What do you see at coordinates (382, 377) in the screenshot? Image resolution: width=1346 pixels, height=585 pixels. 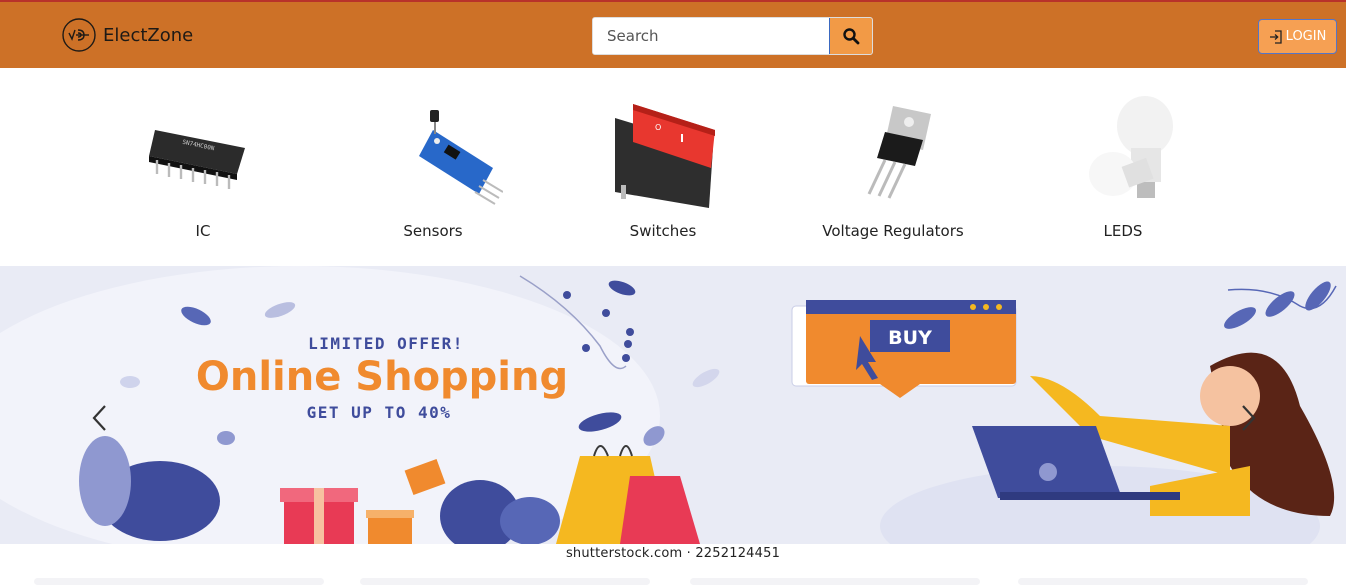 I see `banner-headline-text: Online Shopping` at bounding box center [382, 377].